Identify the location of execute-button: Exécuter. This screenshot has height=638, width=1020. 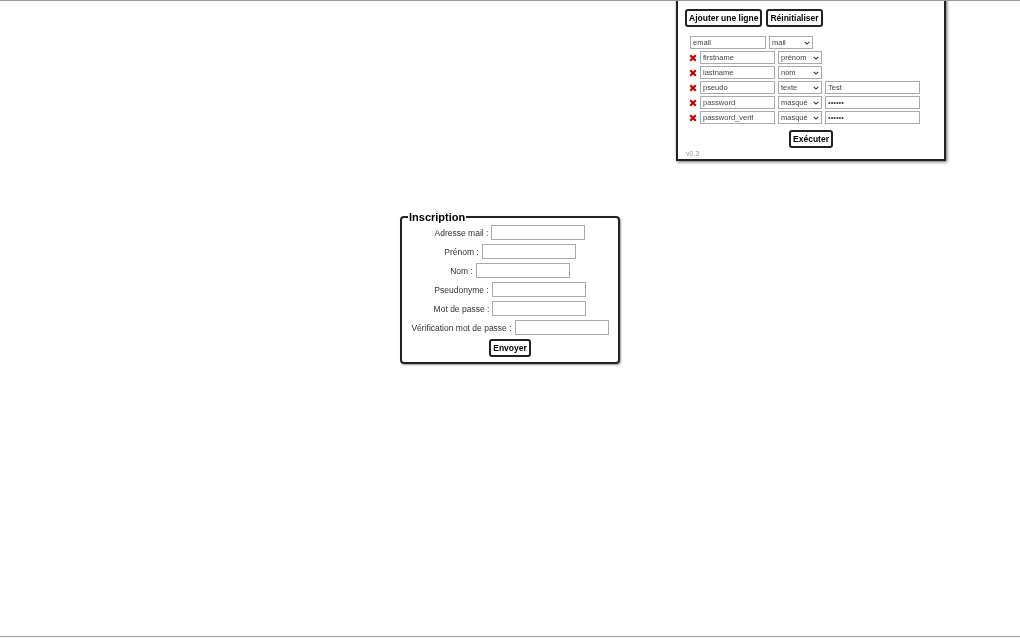
(811, 139).